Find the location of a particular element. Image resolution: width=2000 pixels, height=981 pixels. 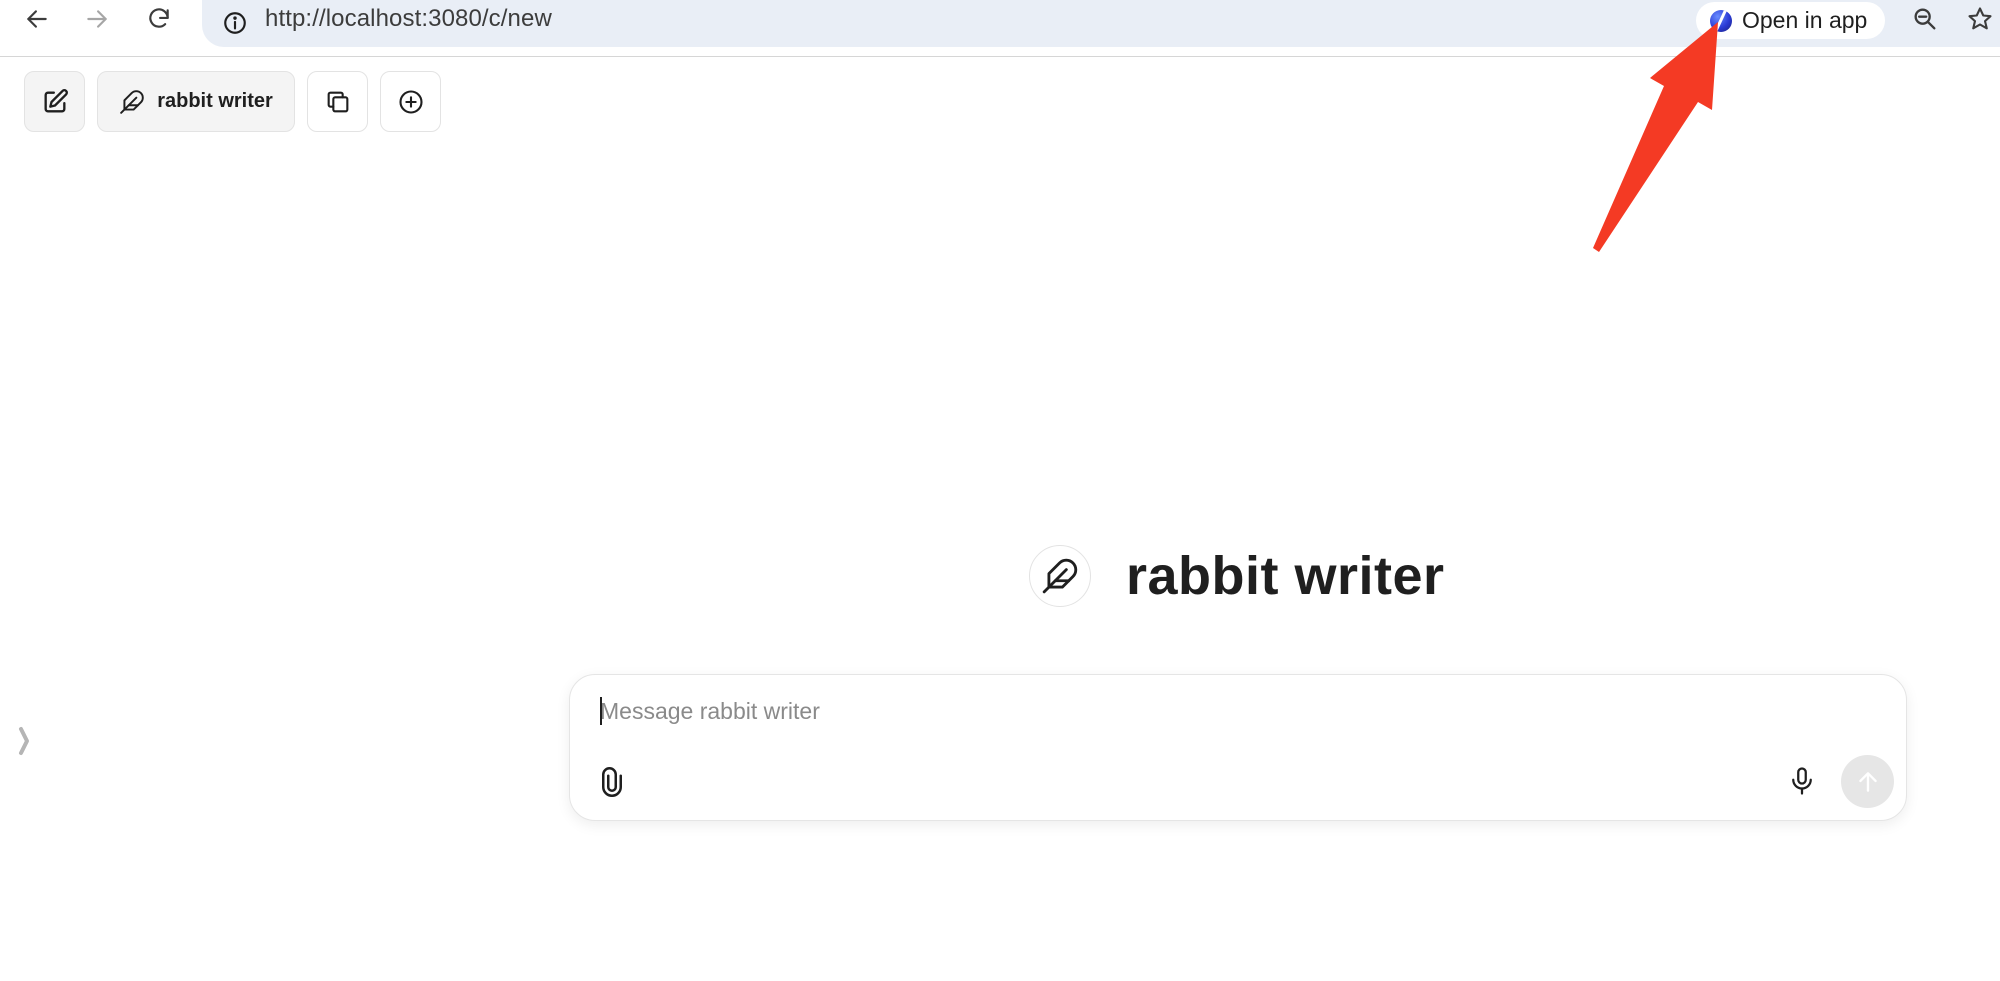

zoom-button is located at coordinates (1925, 19).